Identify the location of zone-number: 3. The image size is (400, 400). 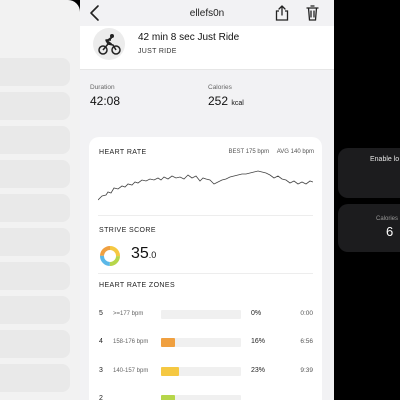
(101, 370).